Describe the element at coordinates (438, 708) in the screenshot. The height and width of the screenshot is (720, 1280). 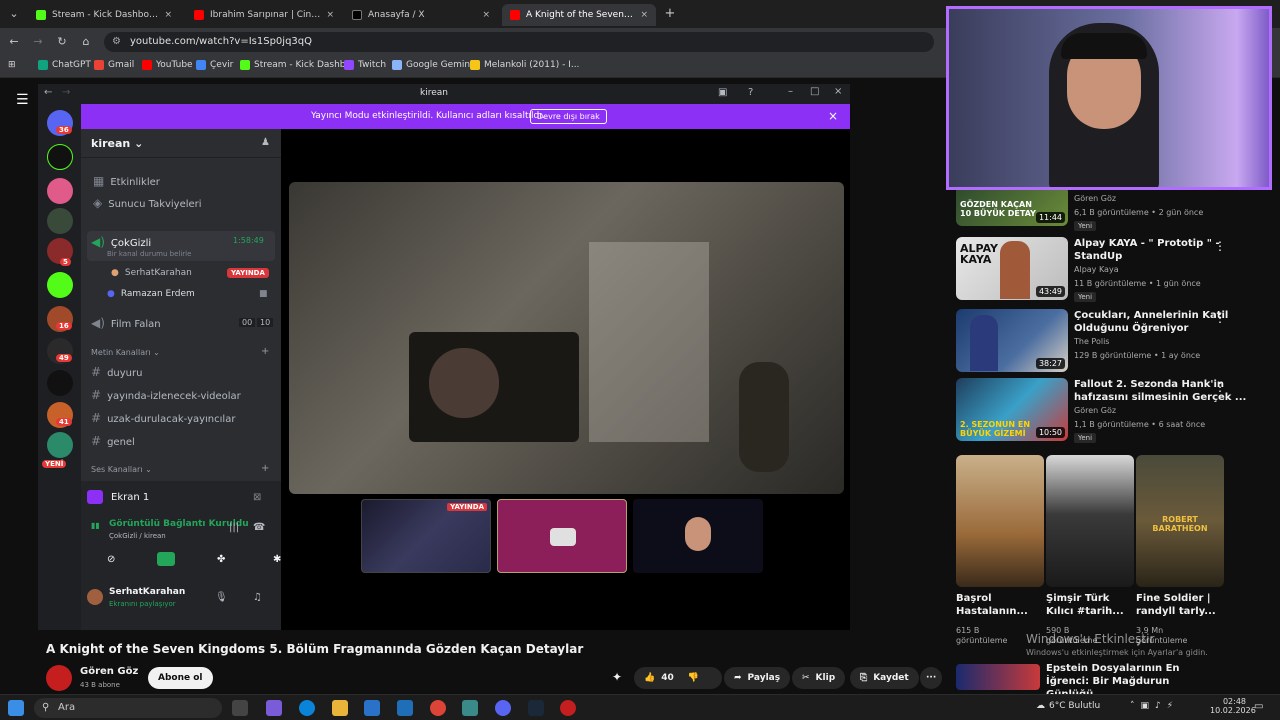
I see `chrome-icon` at that location.